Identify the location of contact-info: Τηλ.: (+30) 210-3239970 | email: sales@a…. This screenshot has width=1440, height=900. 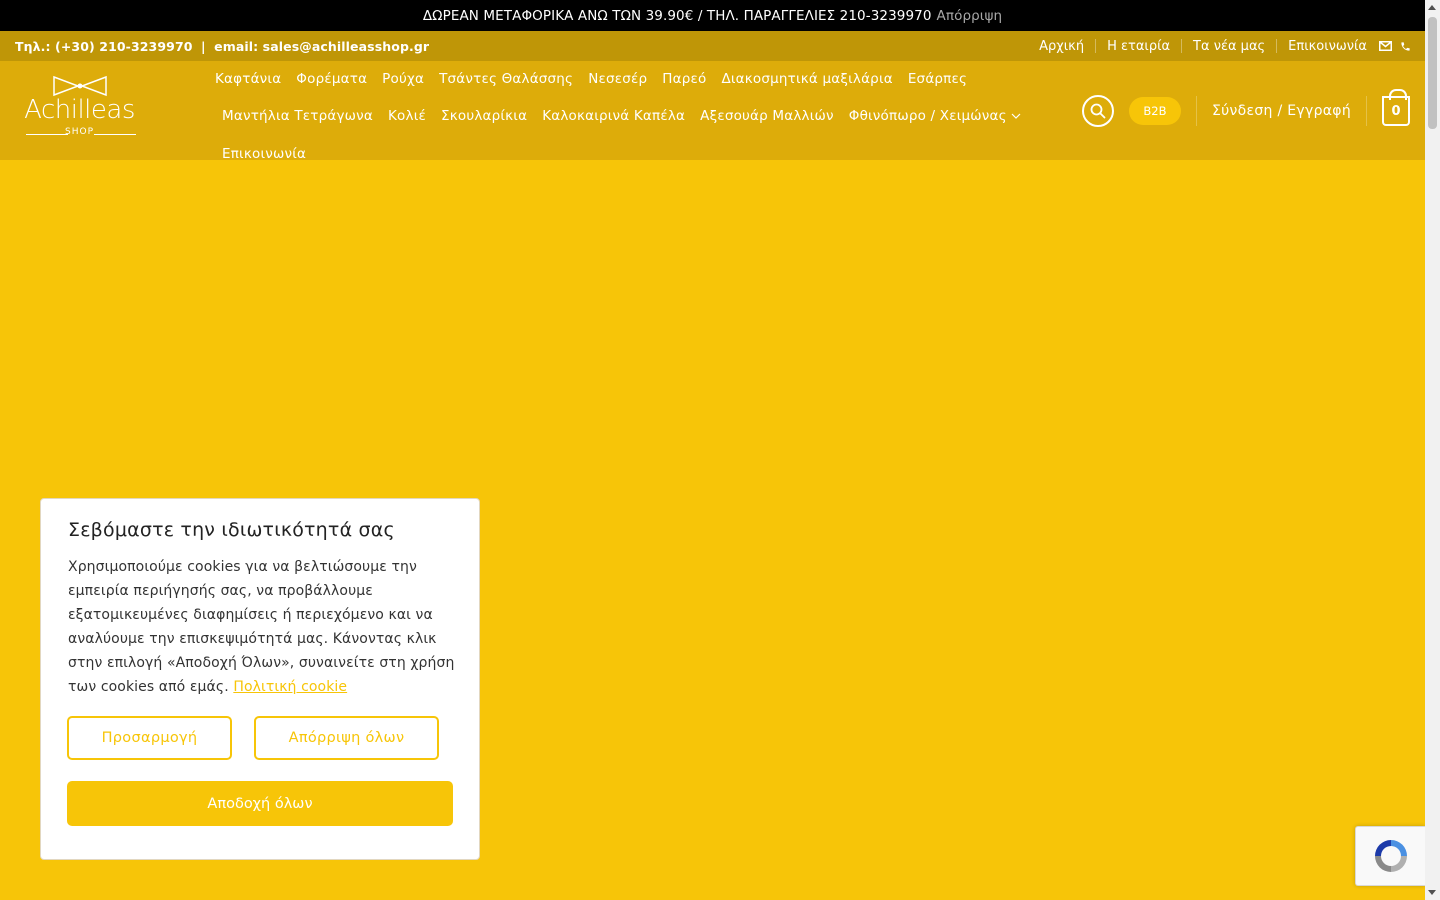
(222, 46).